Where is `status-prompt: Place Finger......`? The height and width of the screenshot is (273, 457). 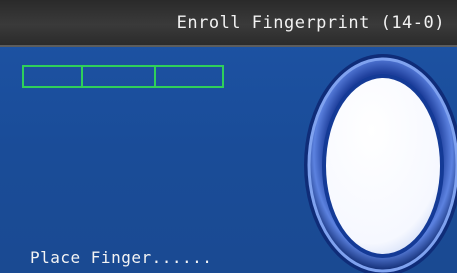
status-prompt: Place Finger...... is located at coordinates (121, 257).